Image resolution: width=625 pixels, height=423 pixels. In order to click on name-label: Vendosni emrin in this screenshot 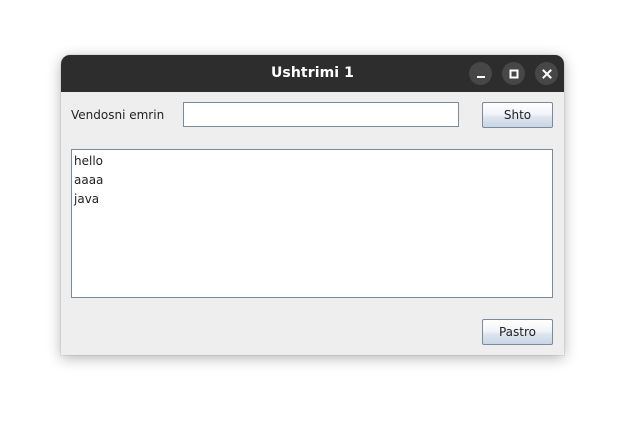, I will do `click(118, 115)`.